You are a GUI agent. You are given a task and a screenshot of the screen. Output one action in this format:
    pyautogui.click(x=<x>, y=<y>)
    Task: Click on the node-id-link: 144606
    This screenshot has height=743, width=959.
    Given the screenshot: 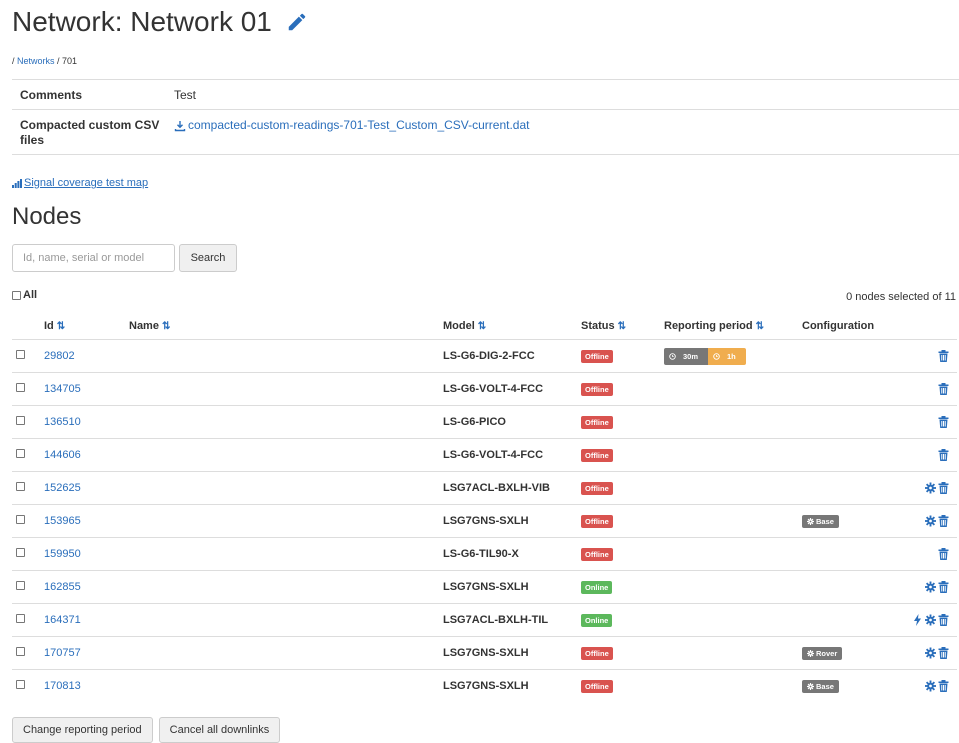 What is the action you would take?
    pyautogui.click(x=62, y=455)
    